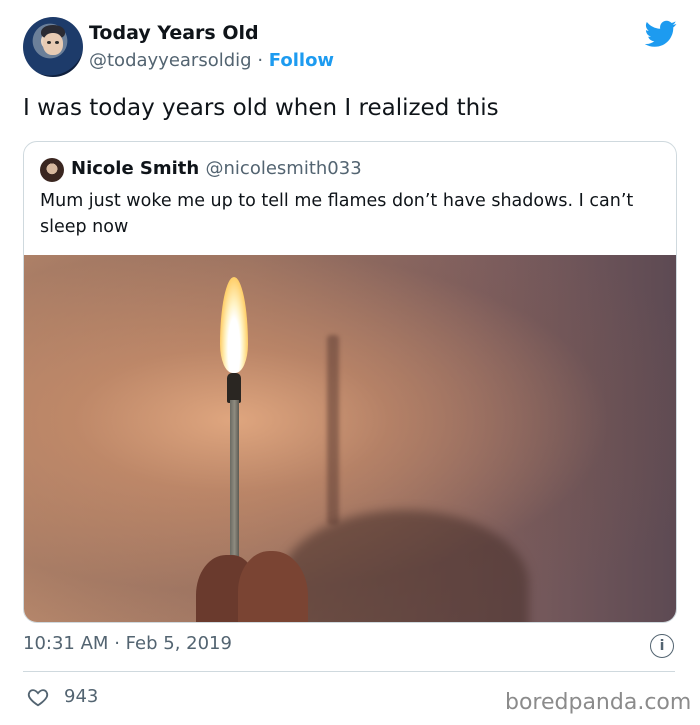  Describe the element at coordinates (283, 168) in the screenshot. I see `quoted-author-handle: @nicolesmith033` at that location.